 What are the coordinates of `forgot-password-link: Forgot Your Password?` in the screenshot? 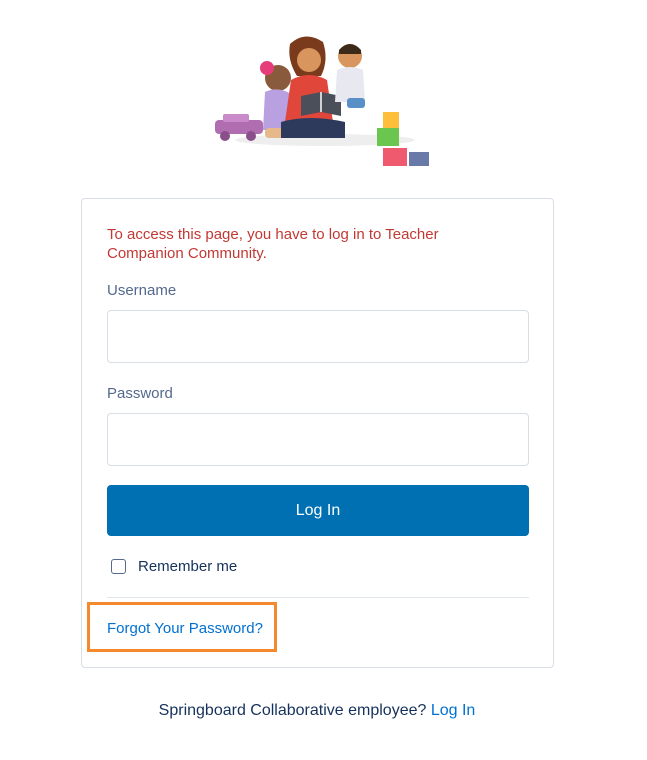 It's located at (185, 628).